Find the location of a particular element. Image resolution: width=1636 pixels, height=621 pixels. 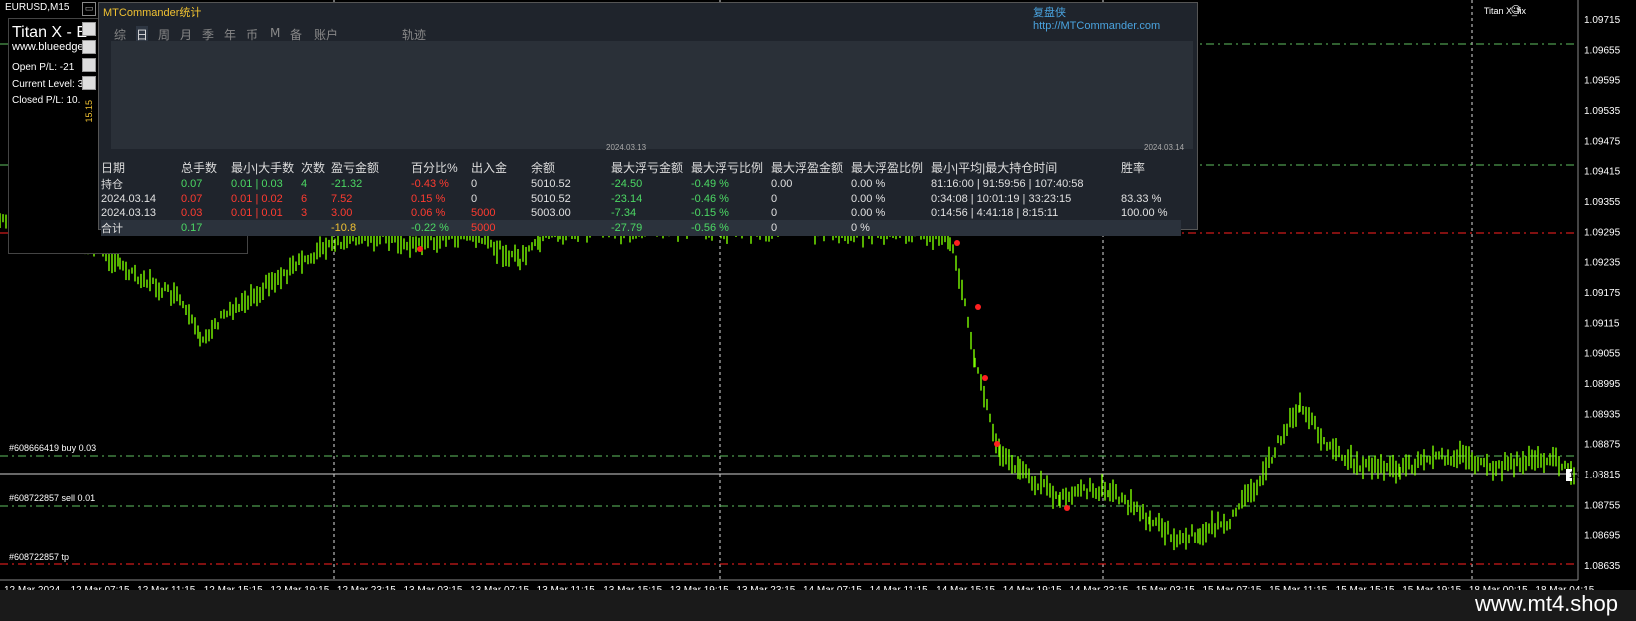

table-cell: 5010.52 is located at coordinates (551, 184).